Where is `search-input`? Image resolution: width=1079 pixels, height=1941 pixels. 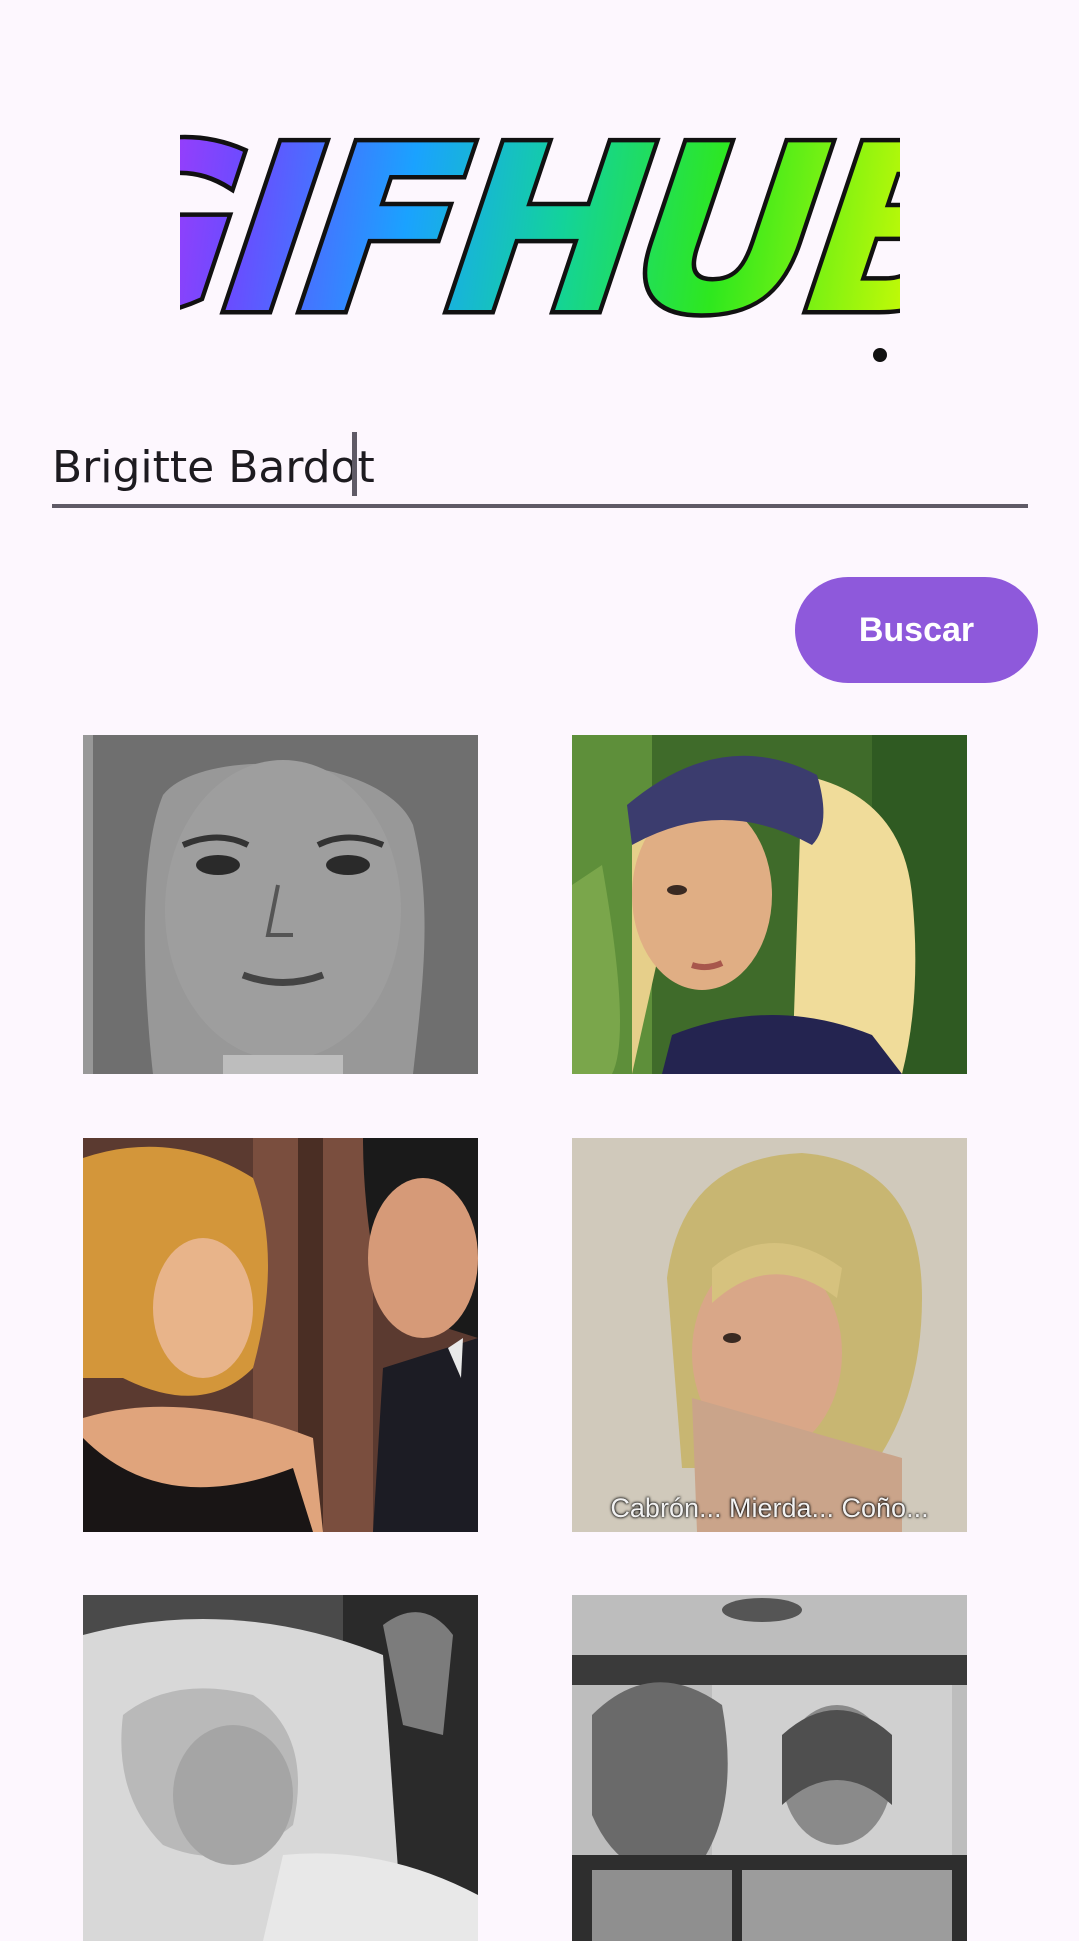 search-input is located at coordinates (540, 469).